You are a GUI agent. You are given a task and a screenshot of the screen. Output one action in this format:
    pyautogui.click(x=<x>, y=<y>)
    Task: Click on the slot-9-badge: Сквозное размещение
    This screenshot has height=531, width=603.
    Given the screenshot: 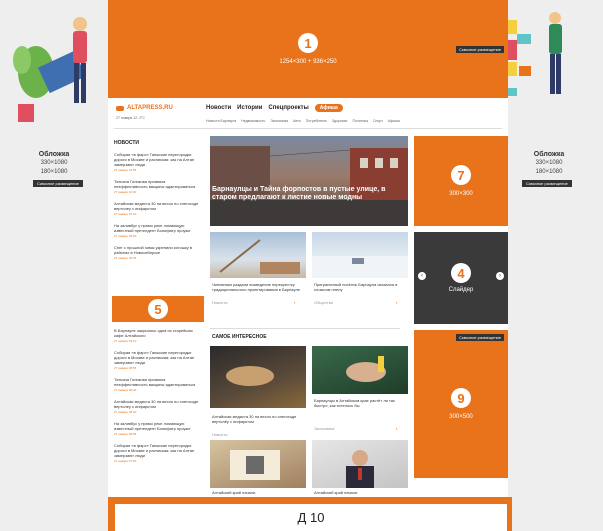 What is the action you would take?
    pyautogui.click(x=480, y=337)
    